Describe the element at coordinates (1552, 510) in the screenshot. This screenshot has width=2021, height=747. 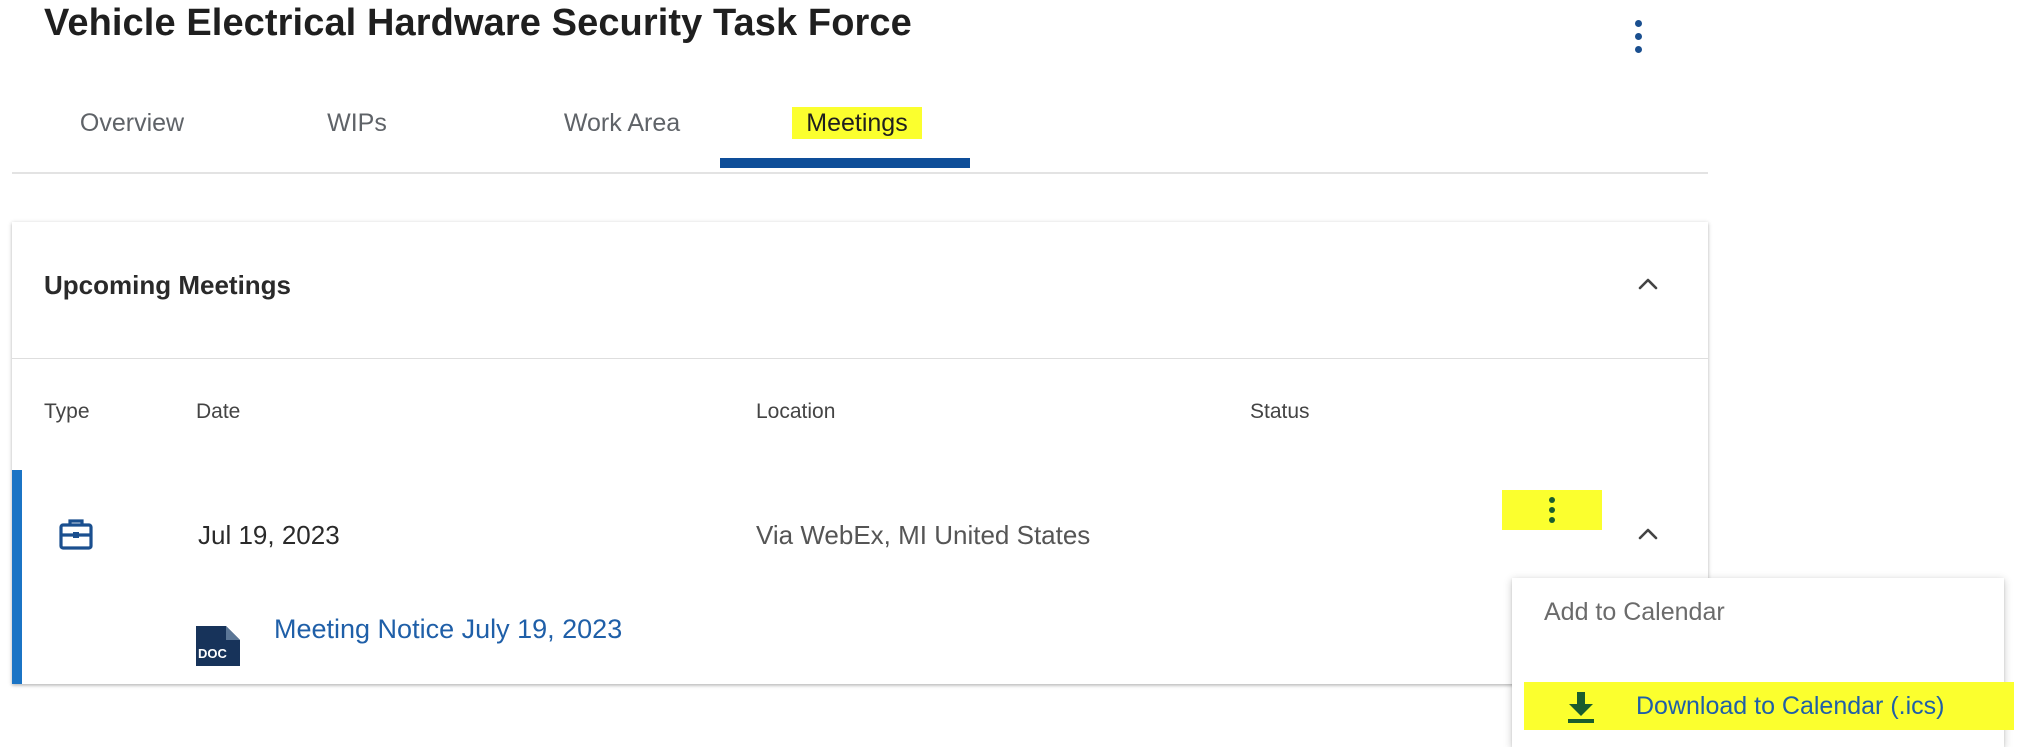
I see `meeting-actions-button` at that location.